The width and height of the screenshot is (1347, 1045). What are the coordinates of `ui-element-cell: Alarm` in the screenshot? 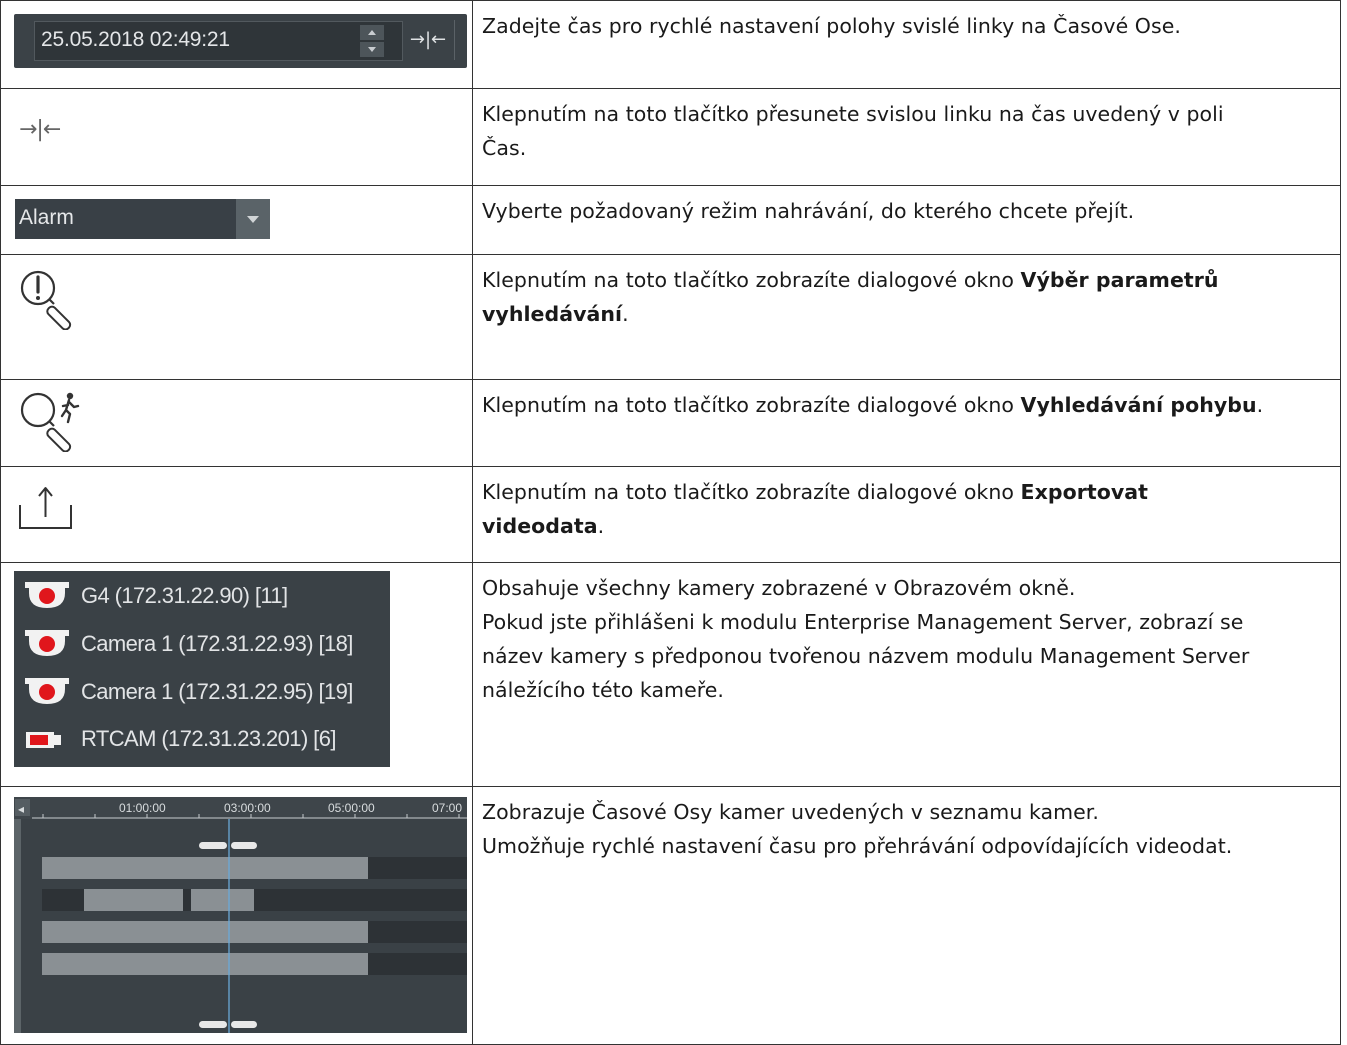 It's located at (236, 220).